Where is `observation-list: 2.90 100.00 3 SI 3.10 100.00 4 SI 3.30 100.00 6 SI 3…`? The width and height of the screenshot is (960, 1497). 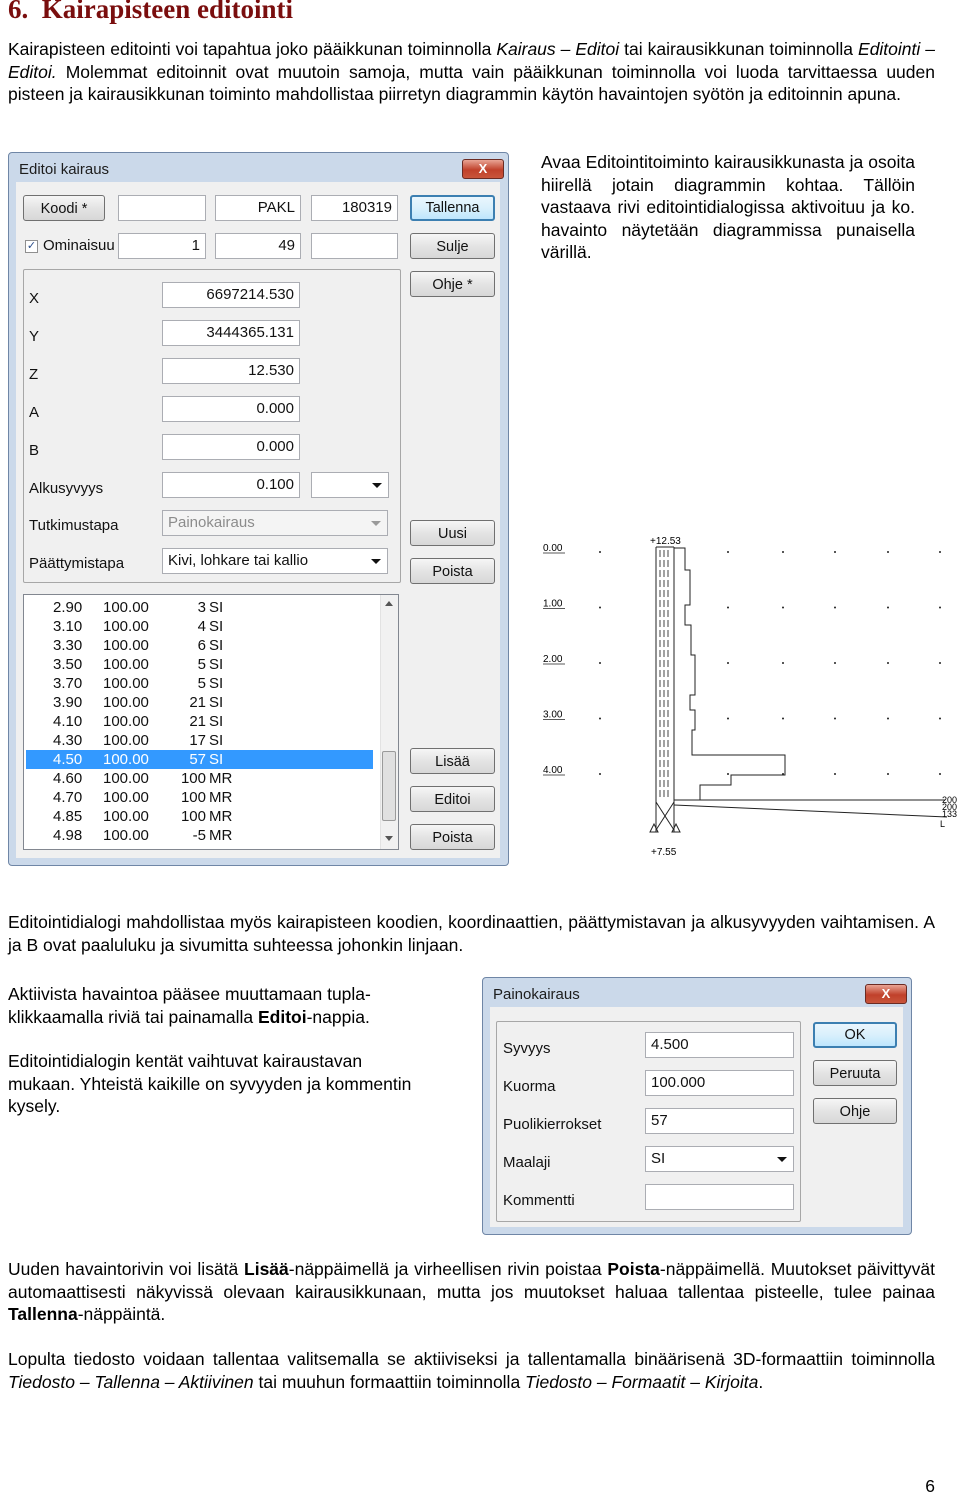
observation-list: 2.90 100.00 3 SI 3.10 100.00 4 SI 3.30 100.00 6 SI 3… is located at coordinates (211, 722).